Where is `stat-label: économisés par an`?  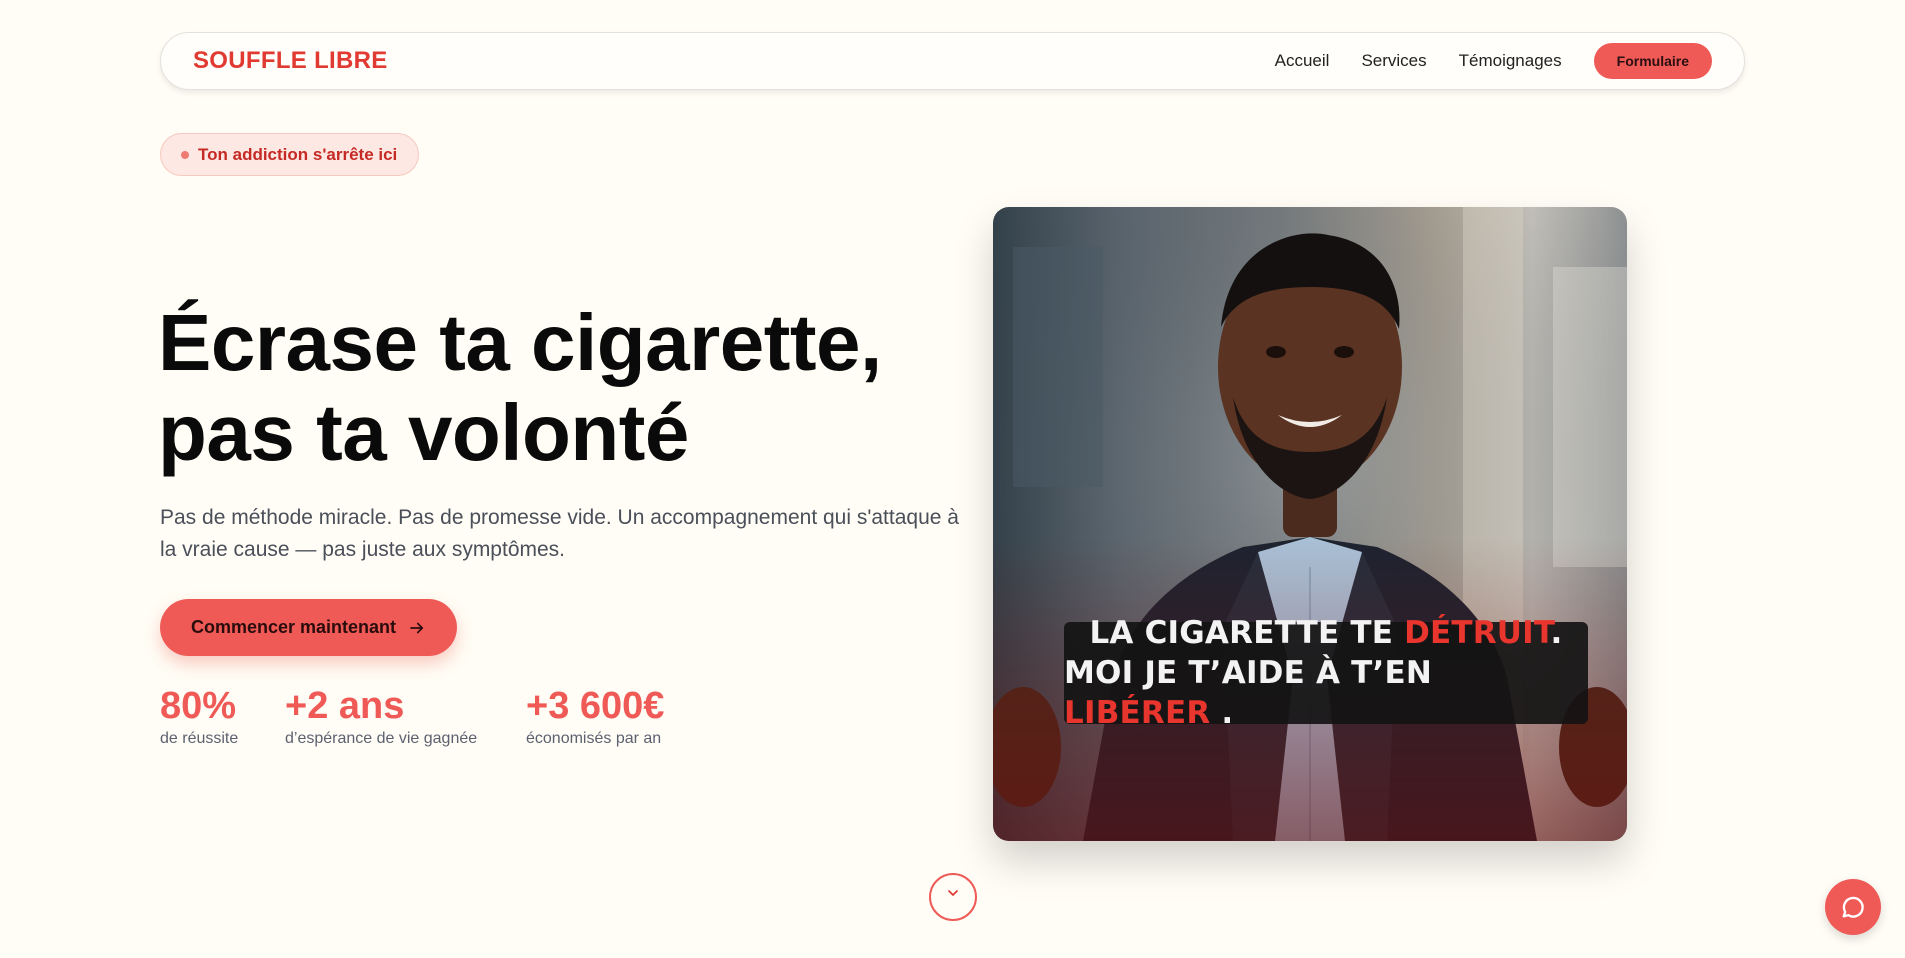 stat-label: économisés par an is located at coordinates (594, 738).